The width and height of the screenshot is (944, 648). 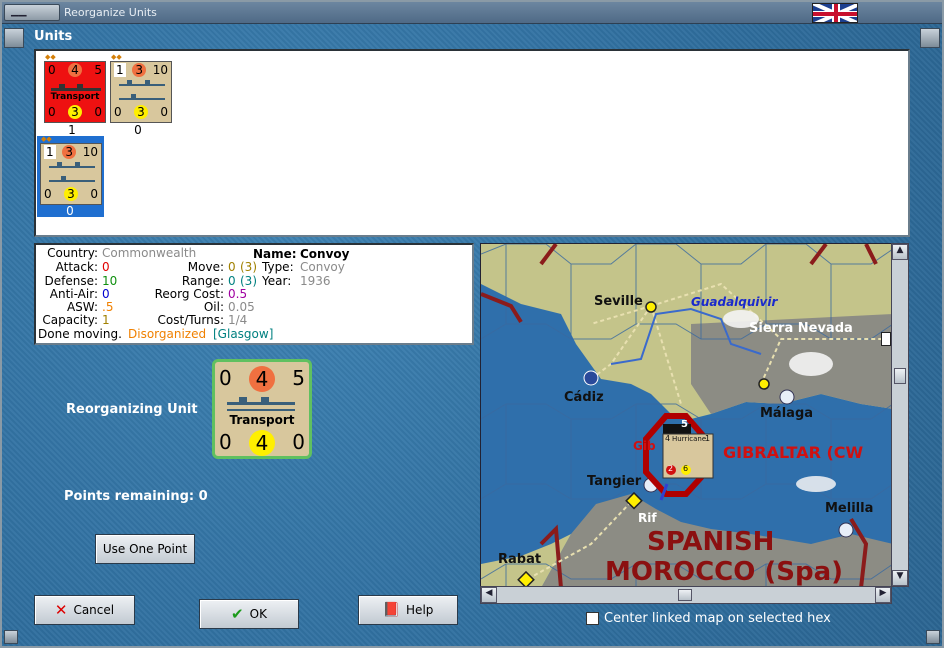 I want to click on unit-count: 0, so click(x=138, y=130).